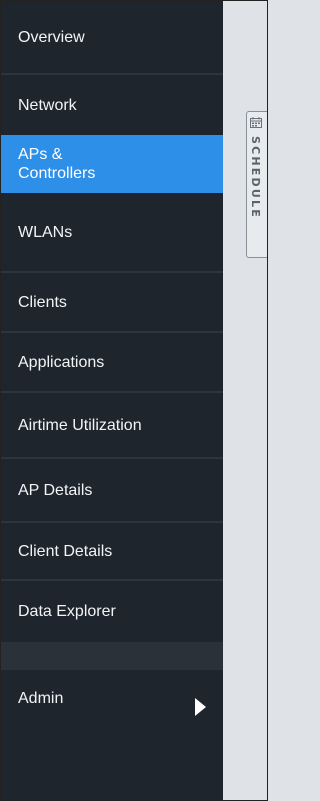 Image resolution: width=320 pixels, height=801 pixels. What do you see at coordinates (65, 551) in the screenshot?
I see `sidebar-item-label: Client Details` at bounding box center [65, 551].